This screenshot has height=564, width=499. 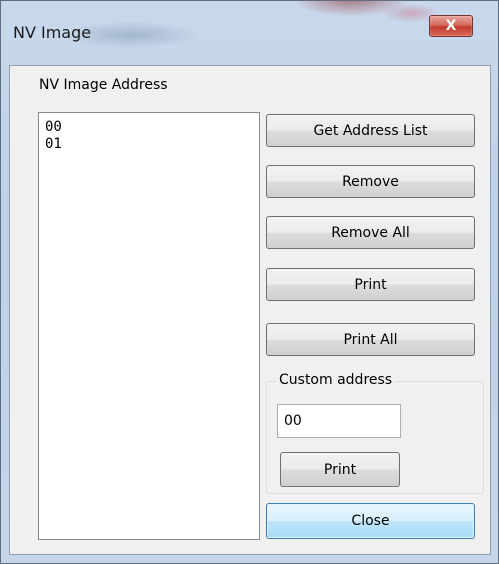 I want to click on print-button: Print, so click(x=370, y=284).